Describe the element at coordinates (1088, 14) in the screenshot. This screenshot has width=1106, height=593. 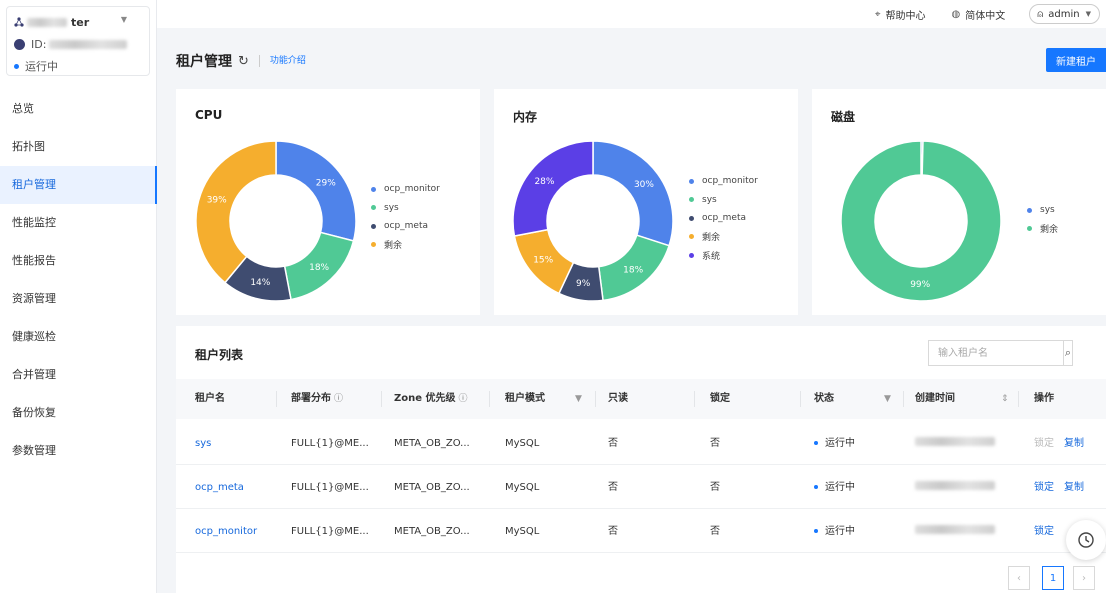
I see `chevron-down-icon: ▼` at that location.